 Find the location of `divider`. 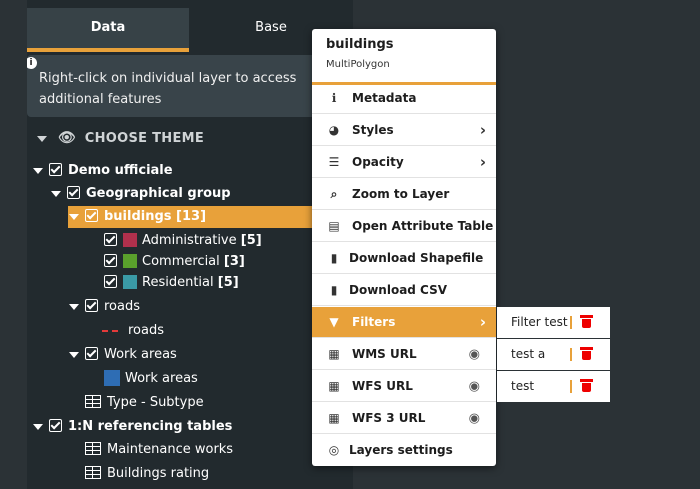

divider is located at coordinates (571, 354).